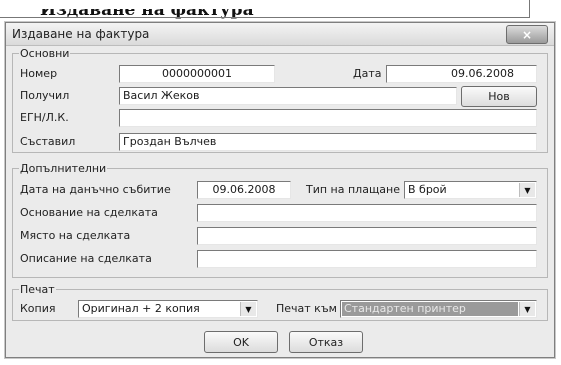 The height and width of the screenshot is (365, 561). Describe the element at coordinates (367, 259) in the screenshot. I see `description-field` at that location.